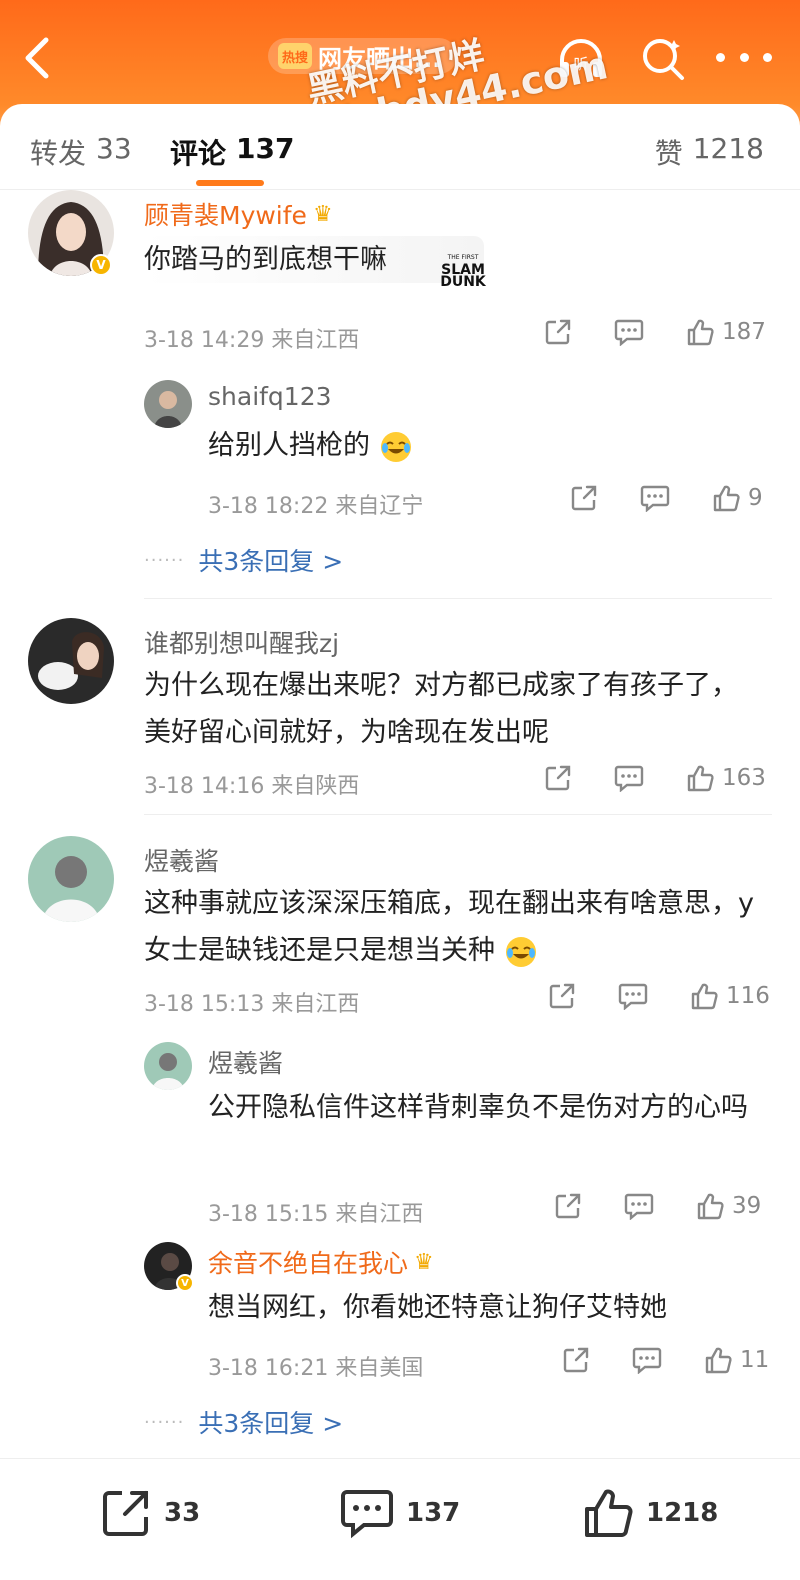 The width and height of the screenshot is (800, 1580). What do you see at coordinates (655, 332) in the screenshot?
I see `comment-actions: 187` at bounding box center [655, 332].